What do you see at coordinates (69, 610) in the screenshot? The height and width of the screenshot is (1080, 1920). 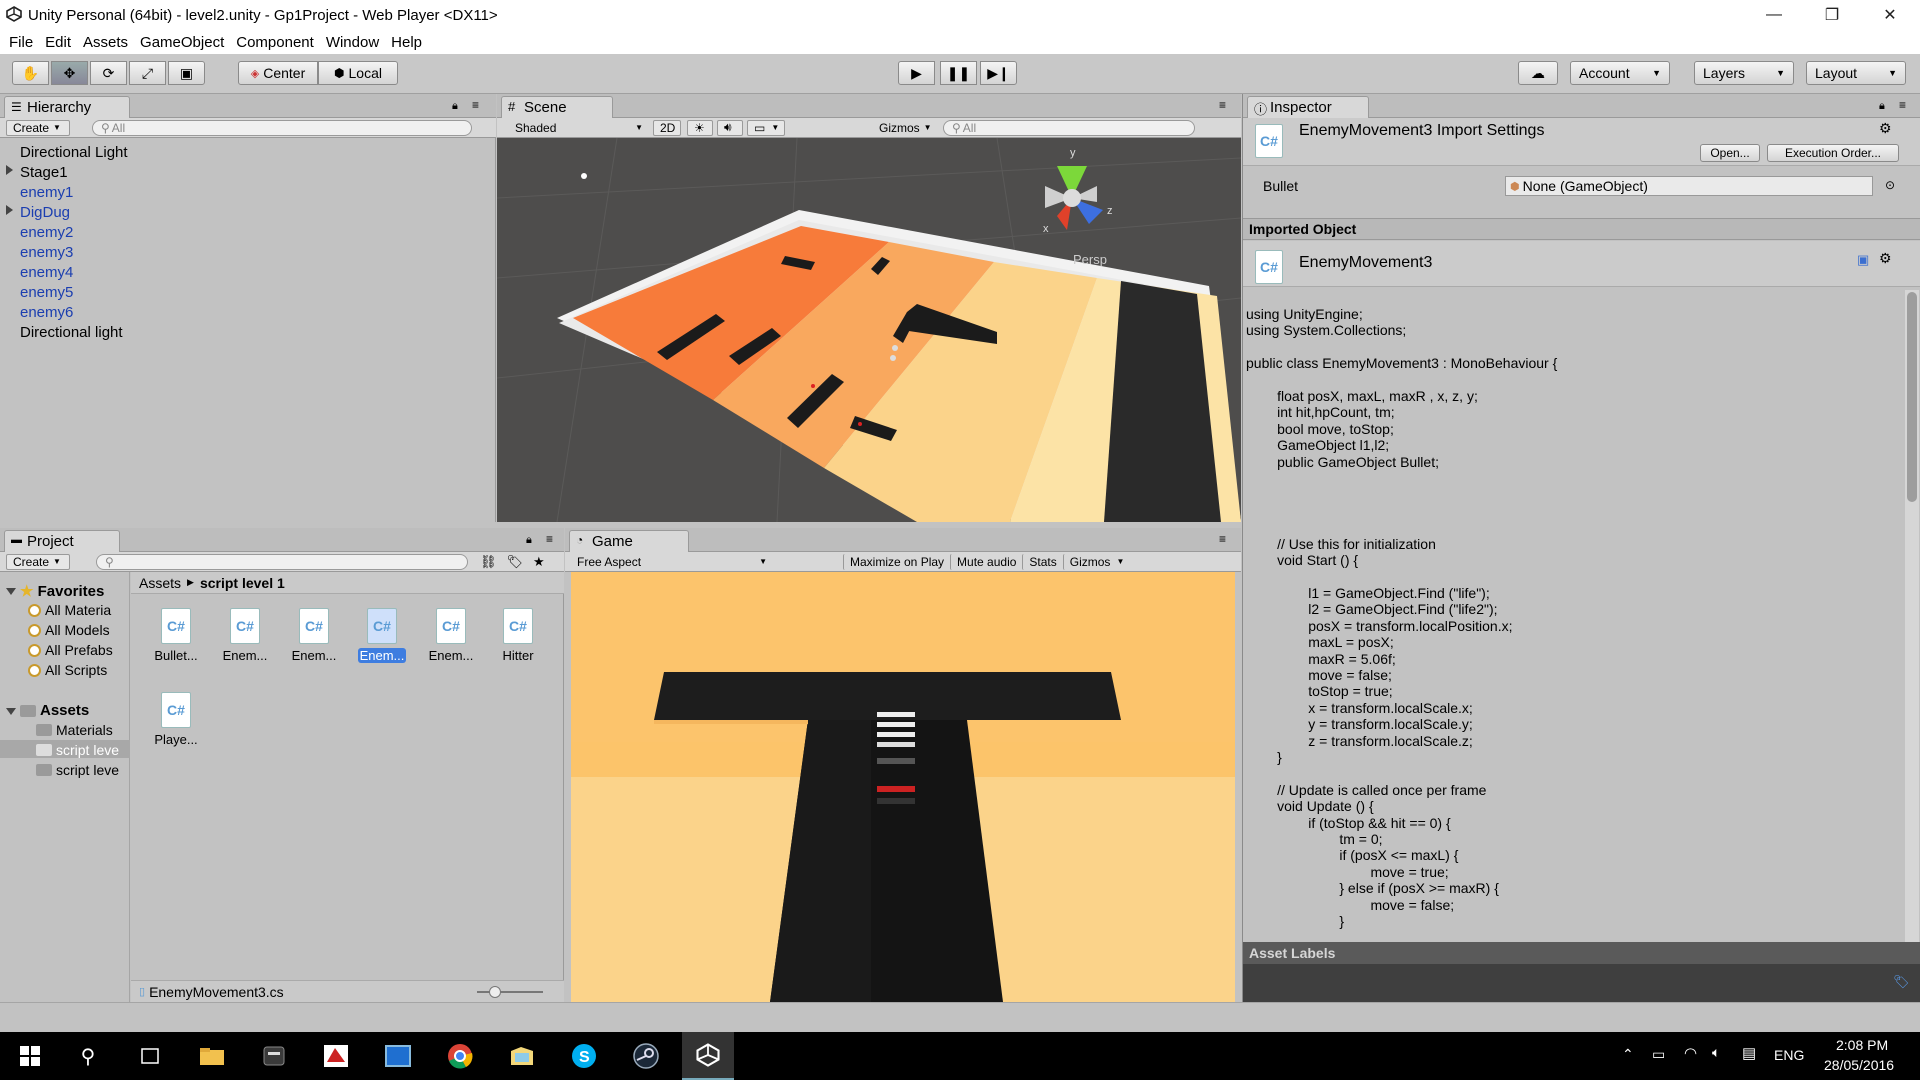 I see `favorite-item: All Materia` at bounding box center [69, 610].